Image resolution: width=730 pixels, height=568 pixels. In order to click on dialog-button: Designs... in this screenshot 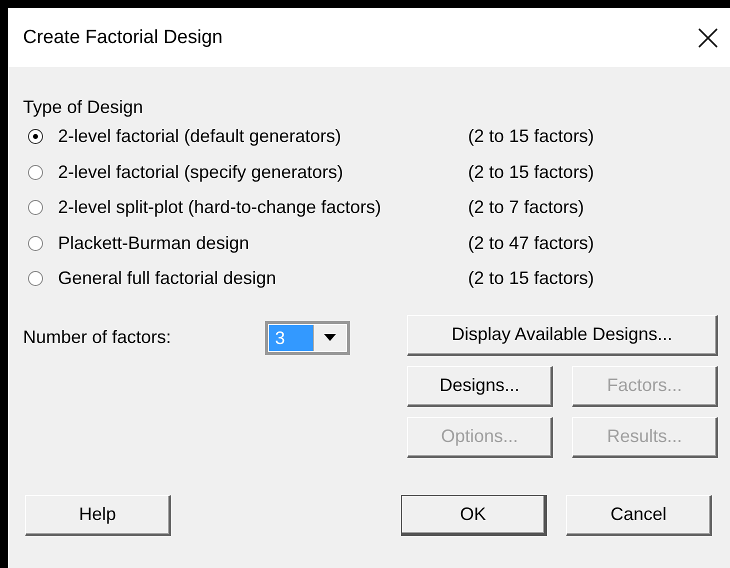, I will do `click(480, 386)`.